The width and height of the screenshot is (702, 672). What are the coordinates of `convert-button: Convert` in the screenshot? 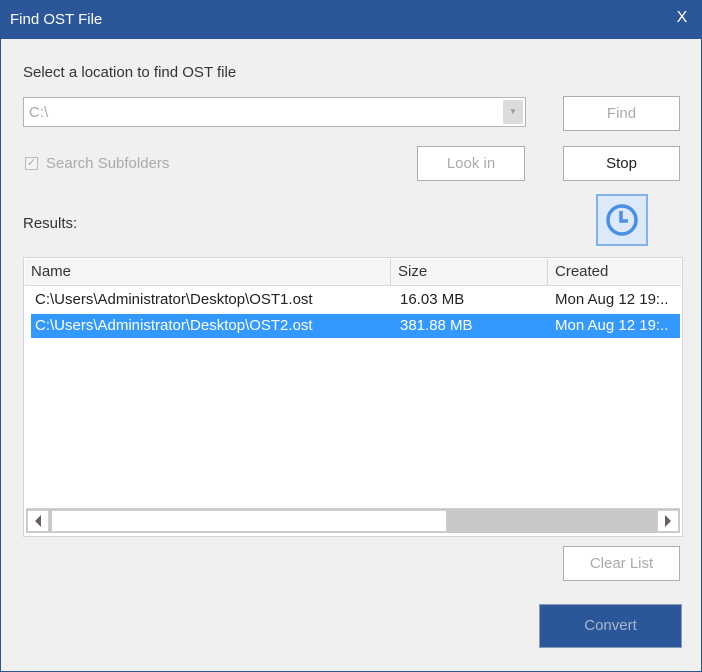 It's located at (610, 626).